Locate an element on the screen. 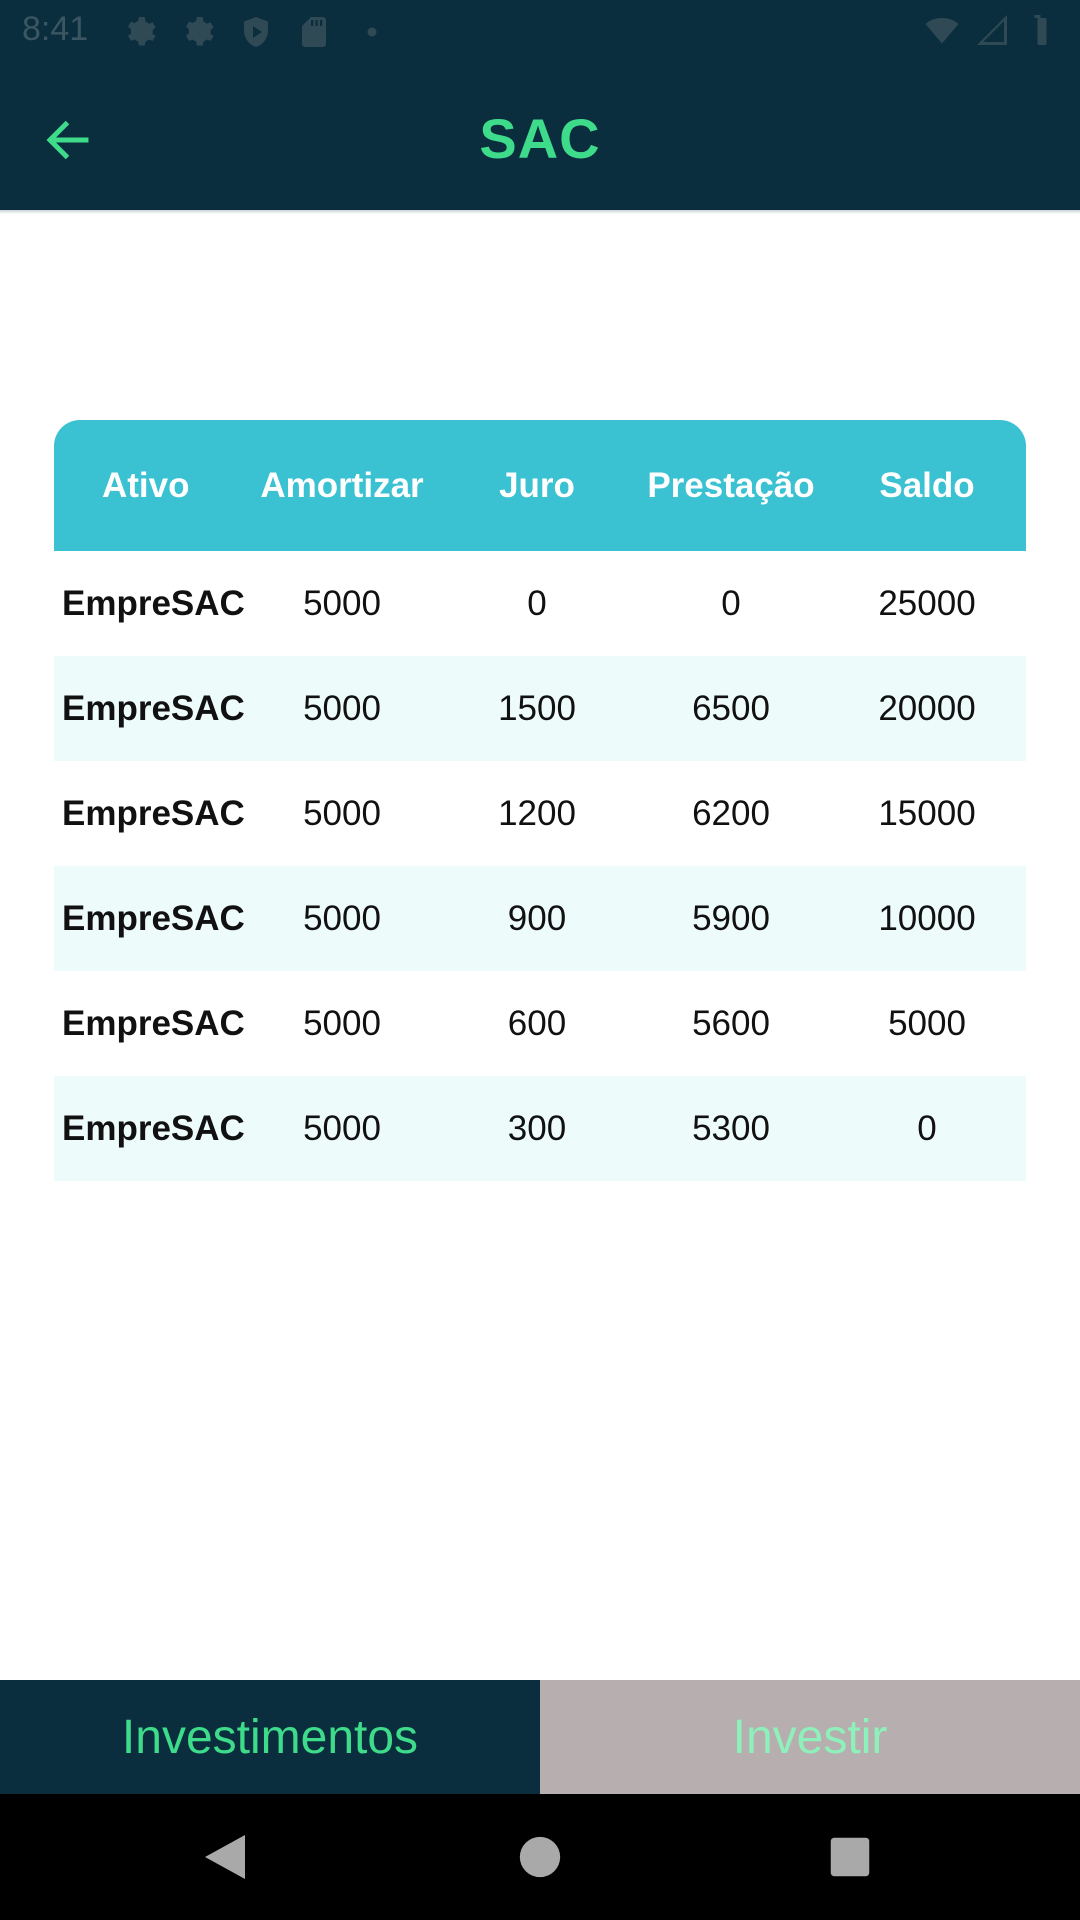 This screenshot has height=1920, width=1080. cell-juro: 1200 is located at coordinates (537, 813).